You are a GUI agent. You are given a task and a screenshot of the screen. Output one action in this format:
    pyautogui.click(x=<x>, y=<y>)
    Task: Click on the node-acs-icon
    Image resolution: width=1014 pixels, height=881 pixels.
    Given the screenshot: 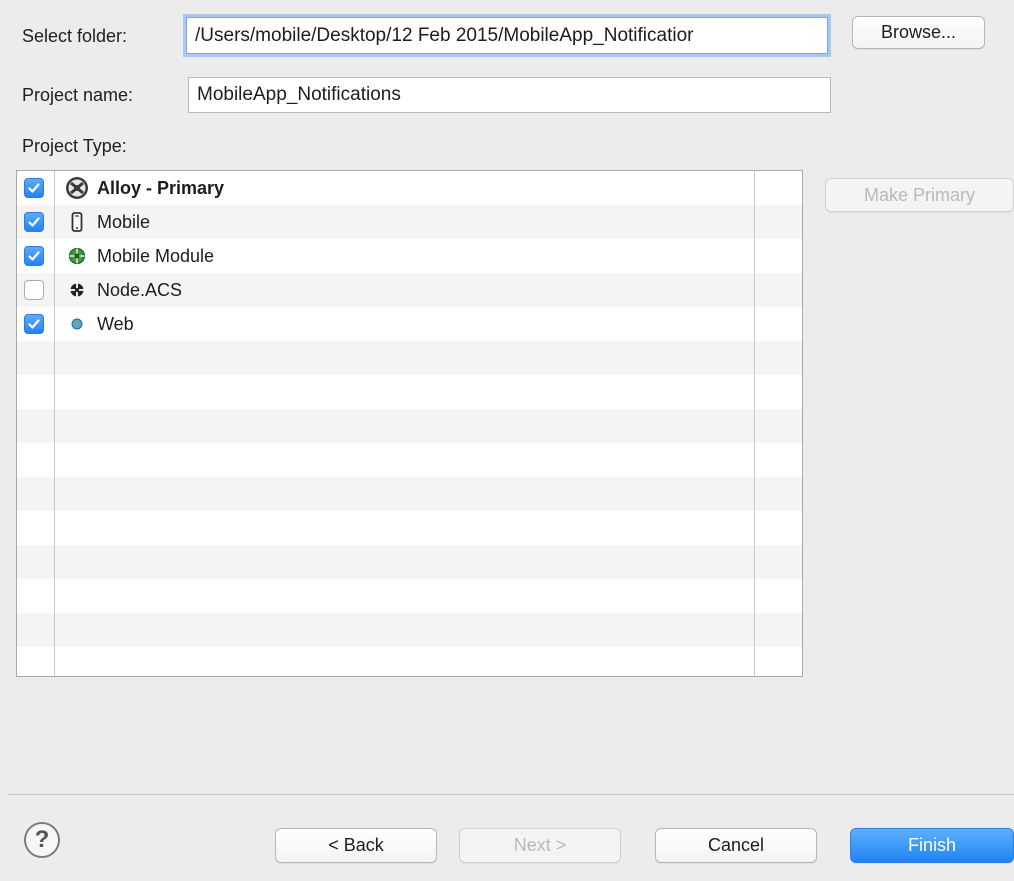 What is the action you would take?
    pyautogui.click(x=77, y=290)
    